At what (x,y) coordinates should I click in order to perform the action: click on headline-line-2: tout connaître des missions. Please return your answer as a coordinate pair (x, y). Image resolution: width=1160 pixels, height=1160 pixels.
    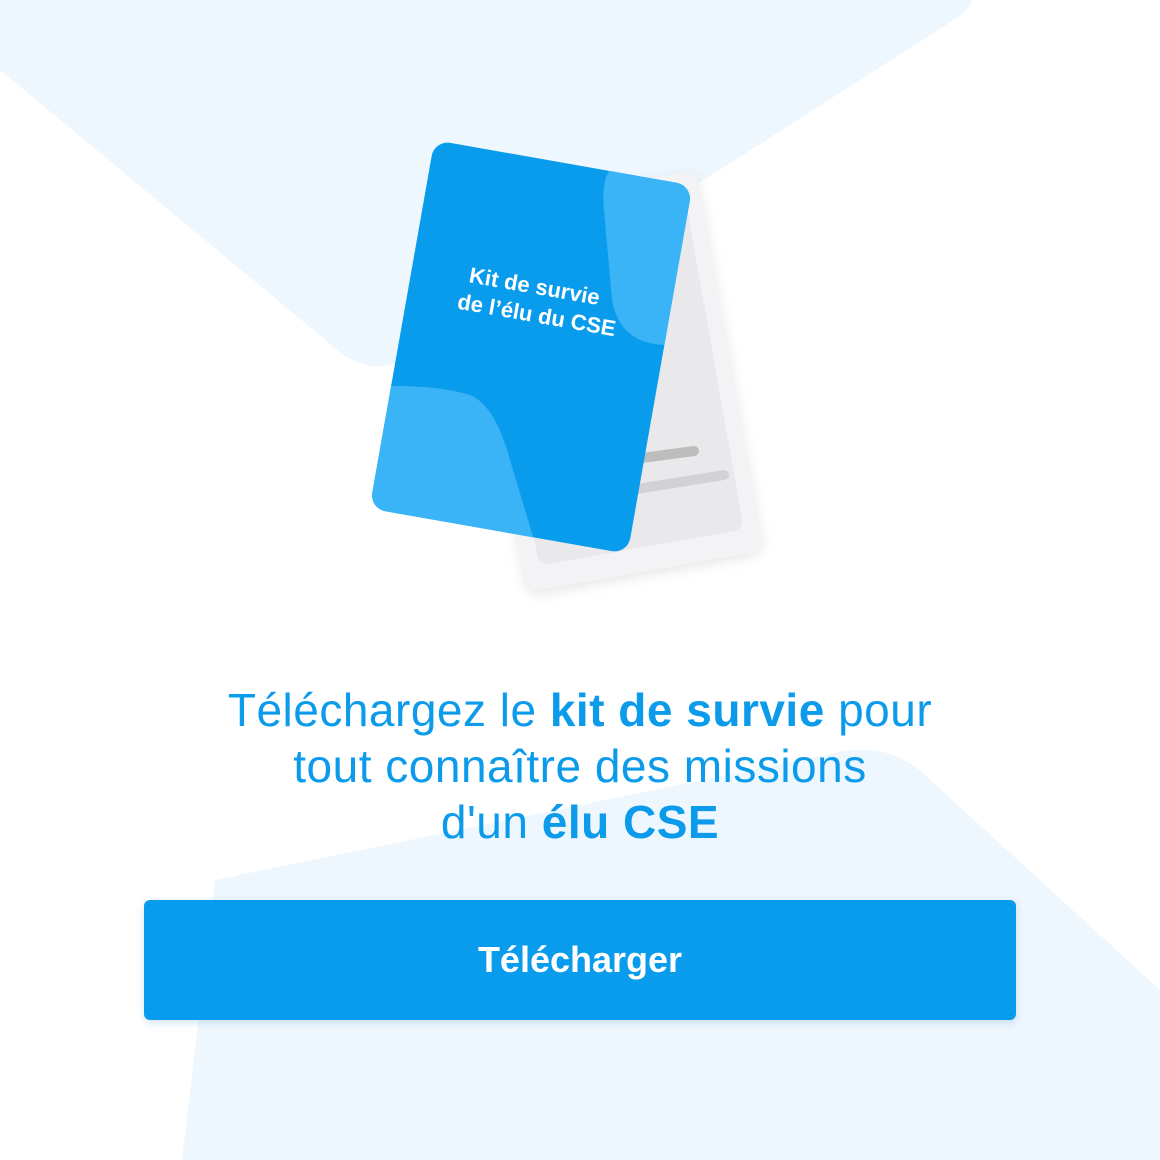
    Looking at the image, I should click on (580, 766).